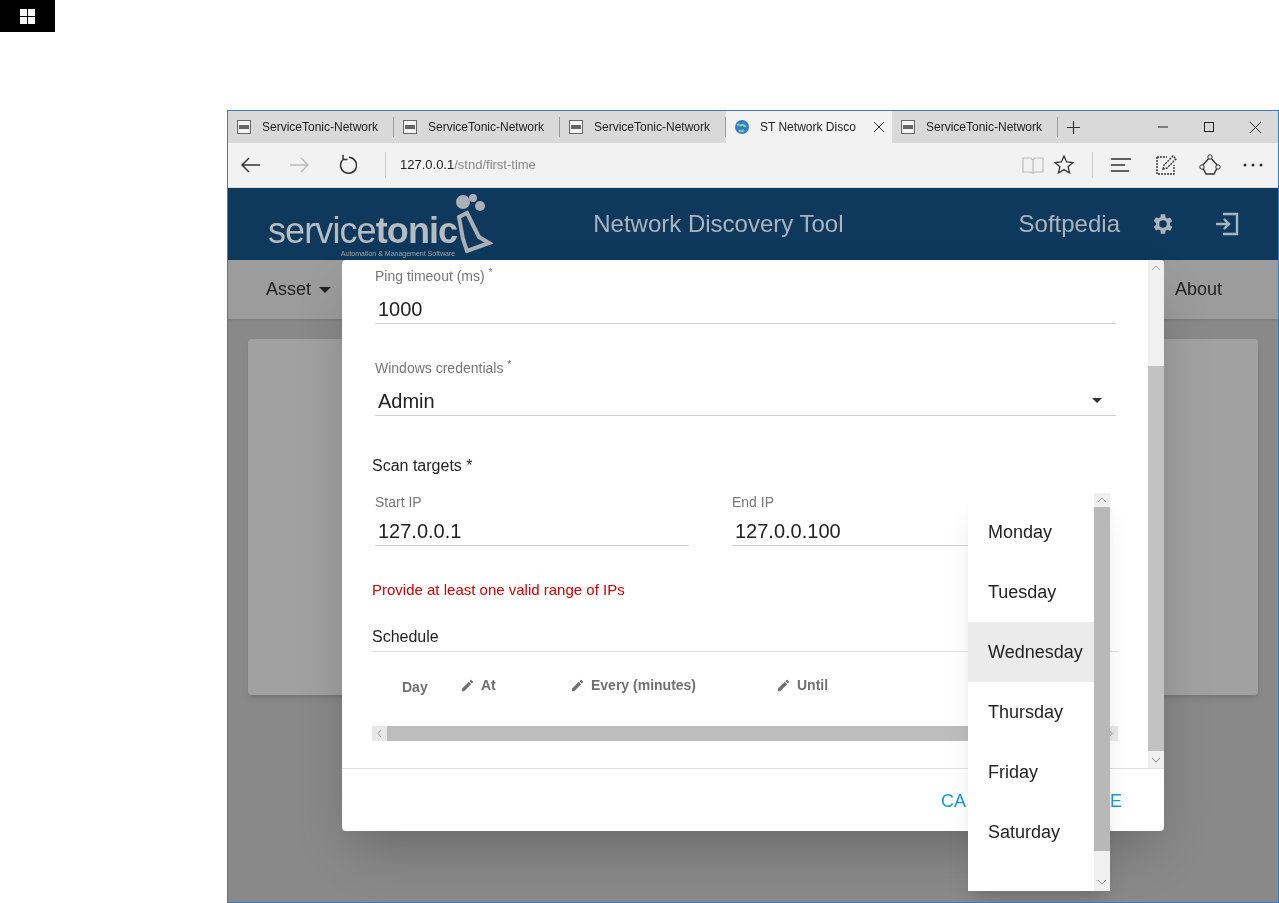 Image resolution: width=1279 pixels, height=903 pixels. I want to click on maximize-icon, so click(1209, 127).